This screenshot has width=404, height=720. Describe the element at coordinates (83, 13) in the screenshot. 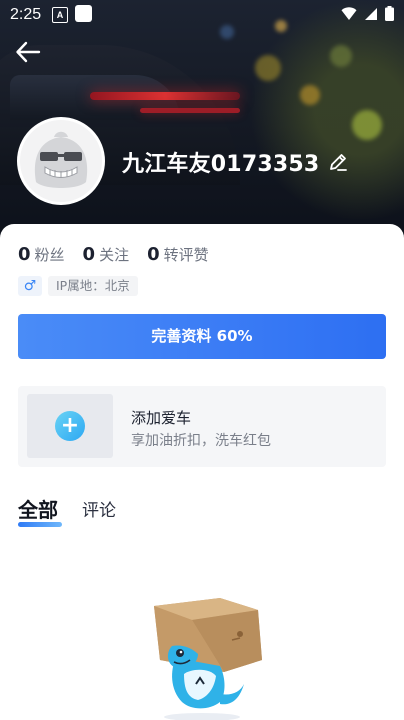

I see `notification-square-icon` at that location.